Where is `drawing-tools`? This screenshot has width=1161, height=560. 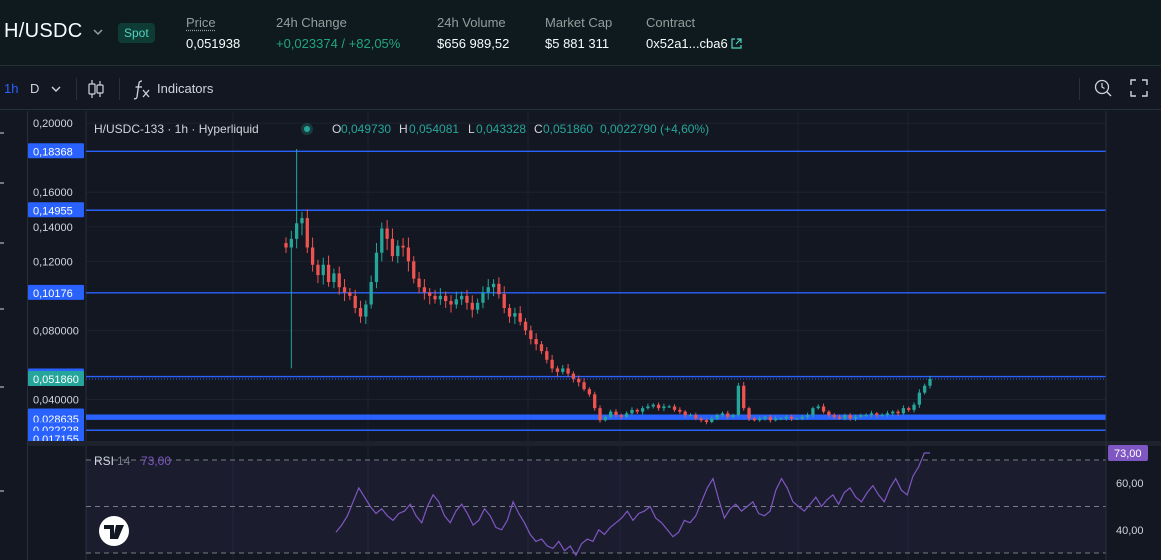
drawing-tools is located at coordinates (2, 312).